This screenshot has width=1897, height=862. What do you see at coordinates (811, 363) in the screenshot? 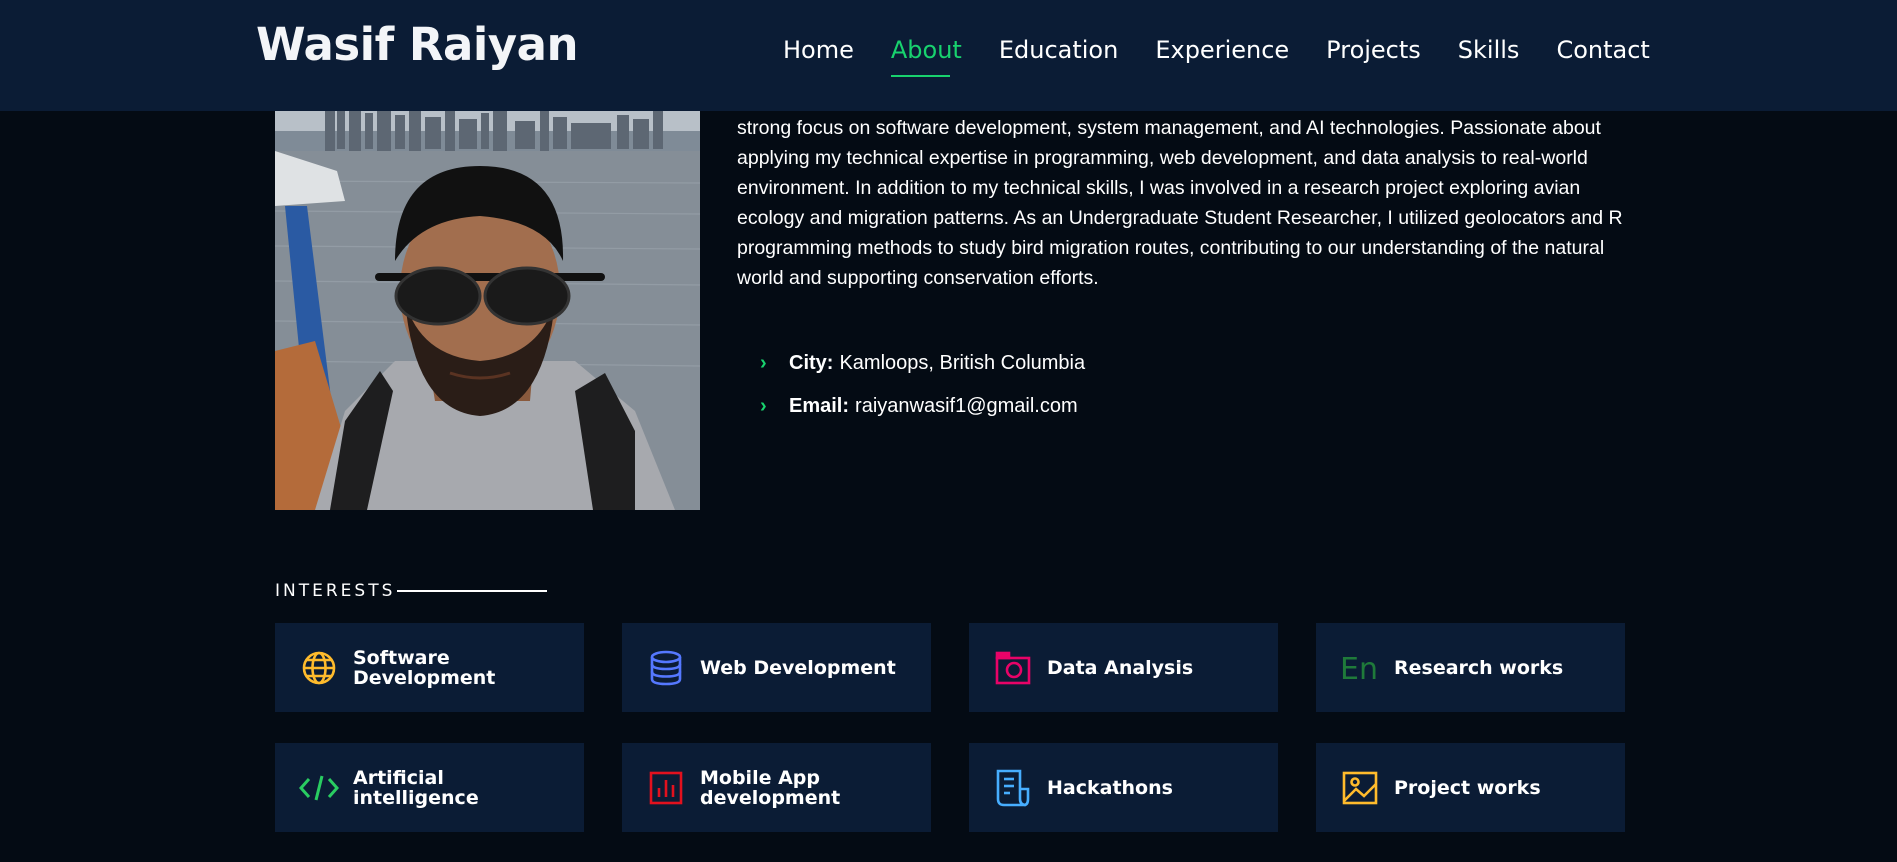
I see `city-label: City:` at bounding box center [811, 363].